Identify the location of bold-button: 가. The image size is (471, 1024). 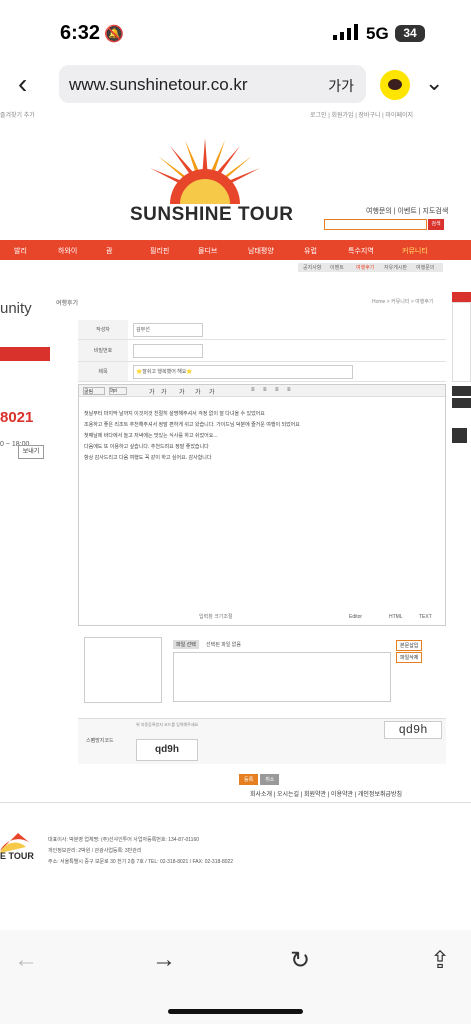
(152, 391).